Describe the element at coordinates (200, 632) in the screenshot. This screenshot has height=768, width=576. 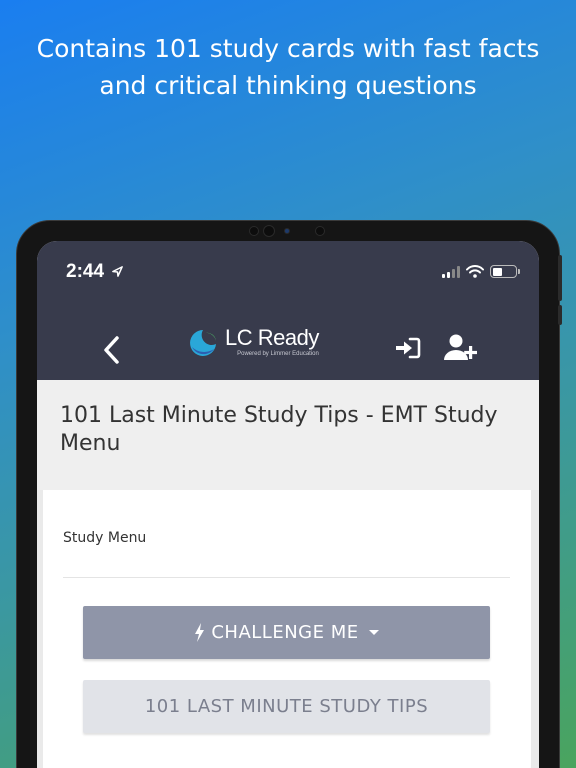
I see `lightning-bolt-icon` at that location.